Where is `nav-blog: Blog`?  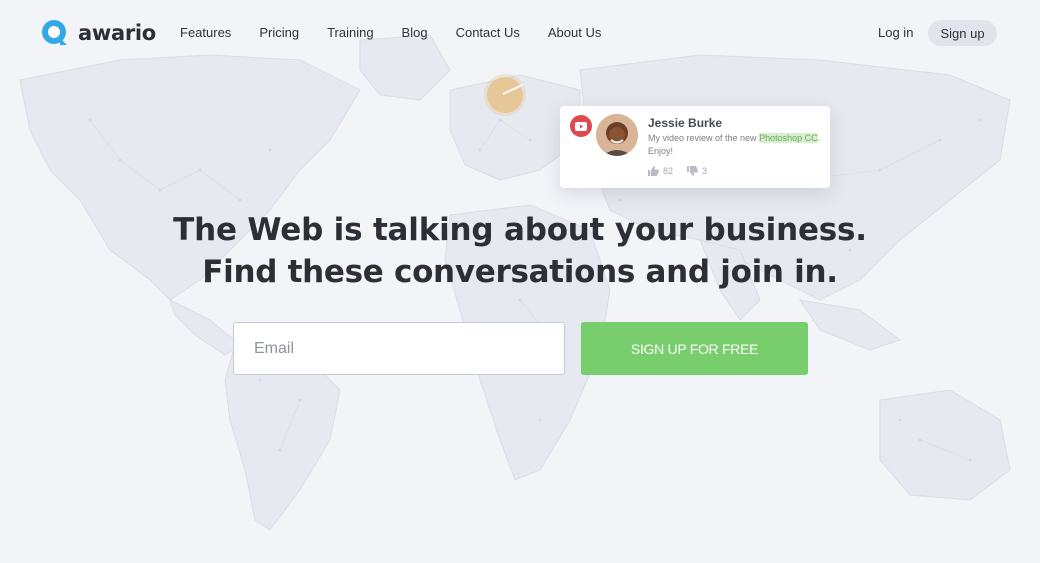 nav-blog: Blog is located at coordinates (415, 33).